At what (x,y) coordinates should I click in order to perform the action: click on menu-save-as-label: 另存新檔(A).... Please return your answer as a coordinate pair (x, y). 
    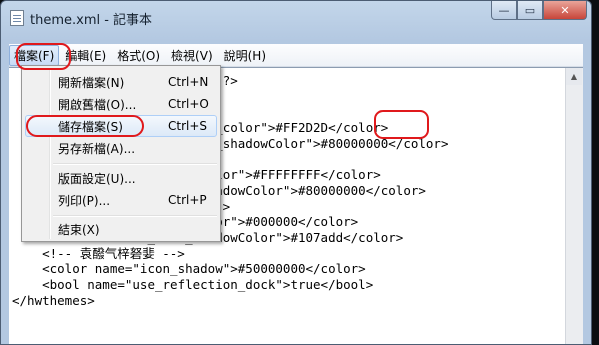
    Looking at the image, I should click on (97, 148).